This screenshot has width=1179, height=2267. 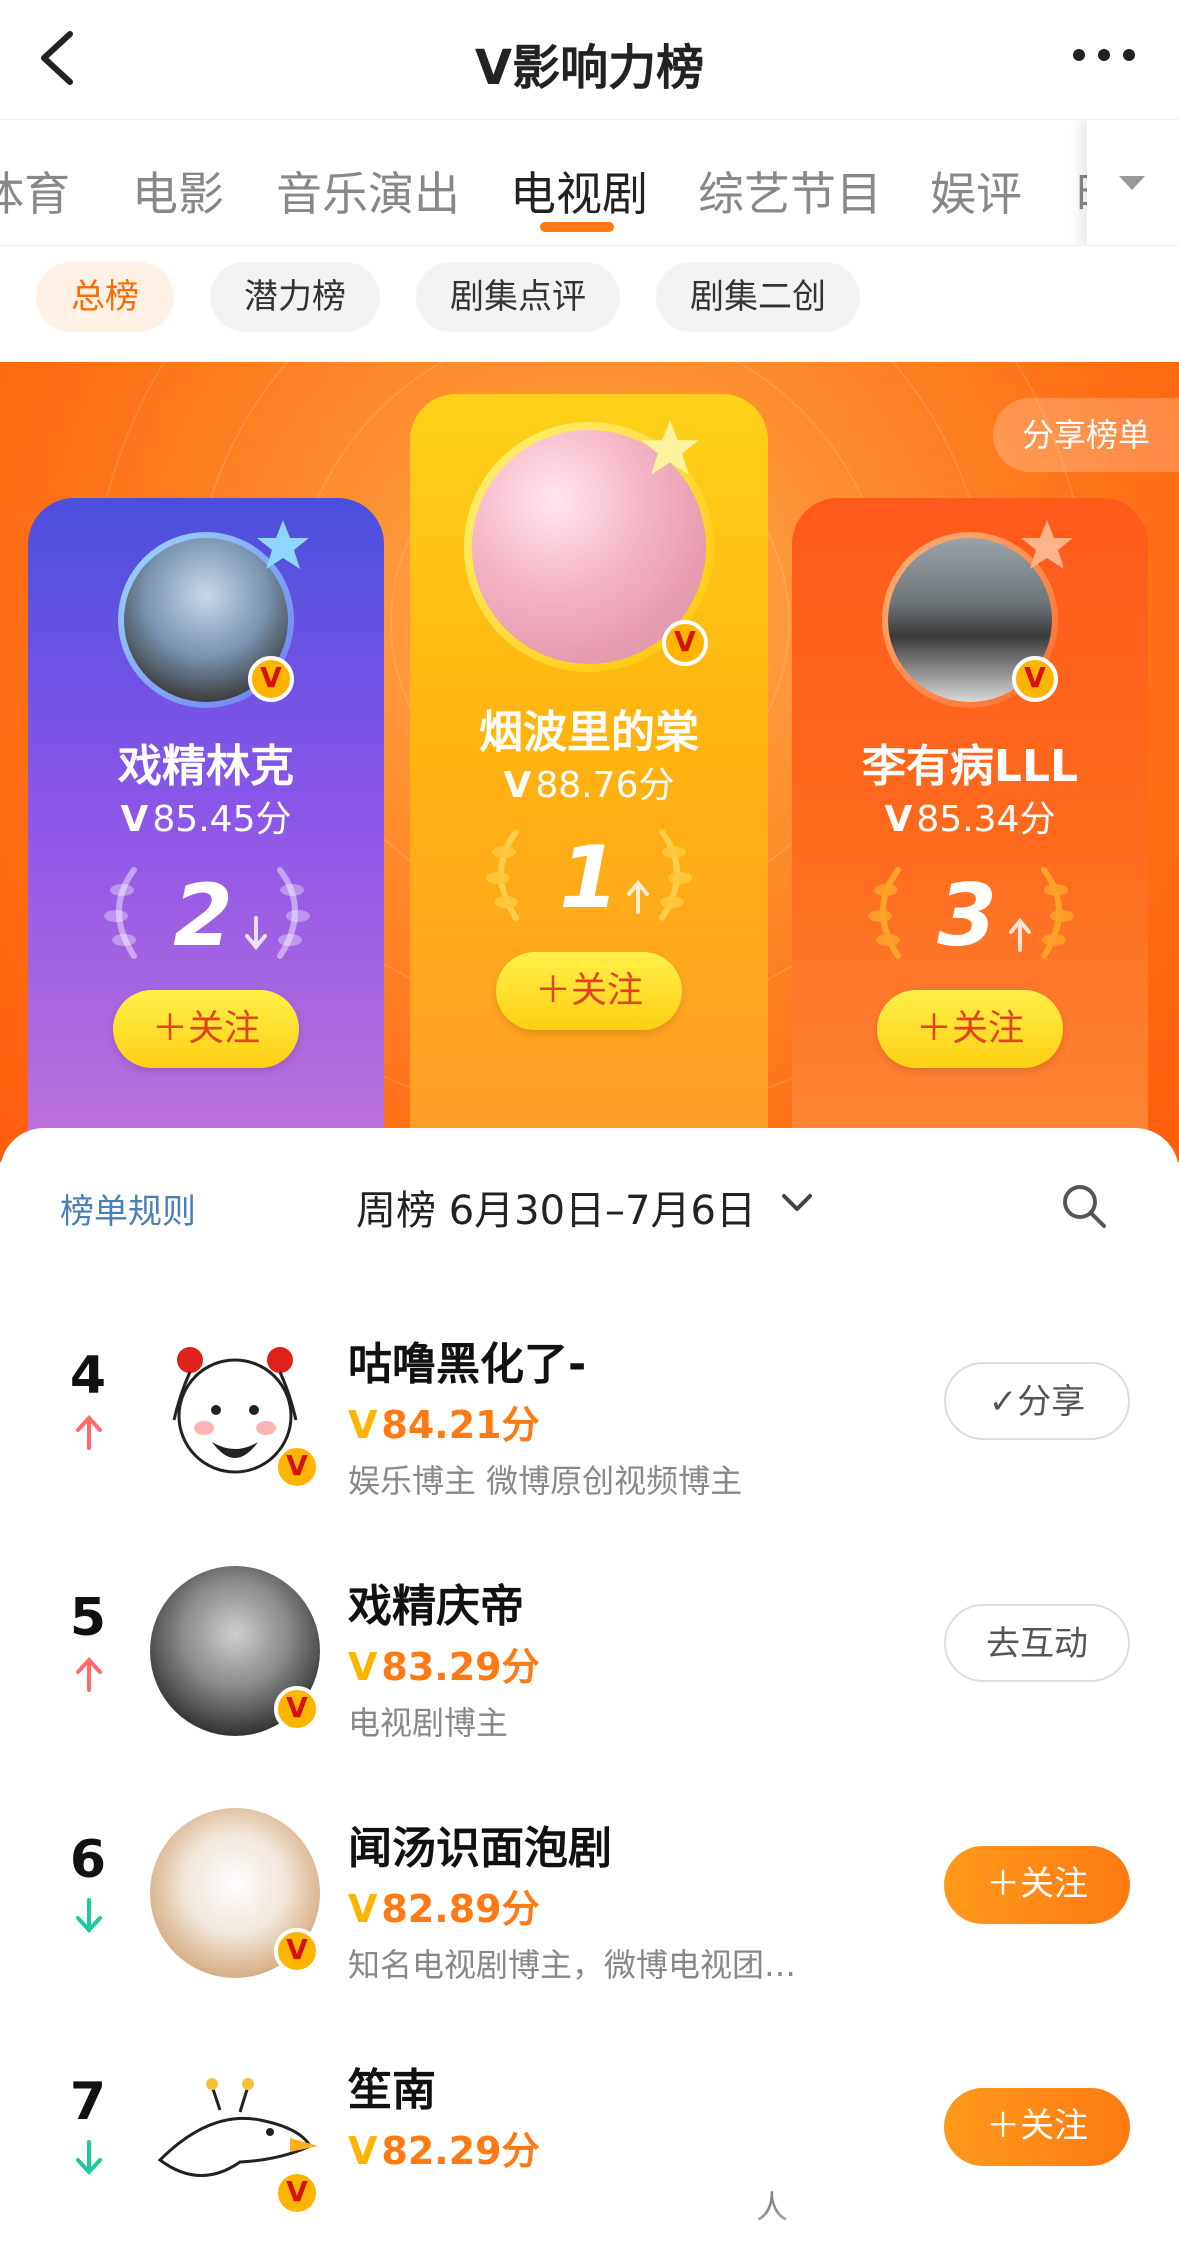 What do you see at coordinates (589, 1908) in the screenshot?
I see `list-item: 6 V 闻汤识面泡剧 V 82.89分 知名电视剧博主，微博电视团… ＋关注` at bounding box center [589, 1908].